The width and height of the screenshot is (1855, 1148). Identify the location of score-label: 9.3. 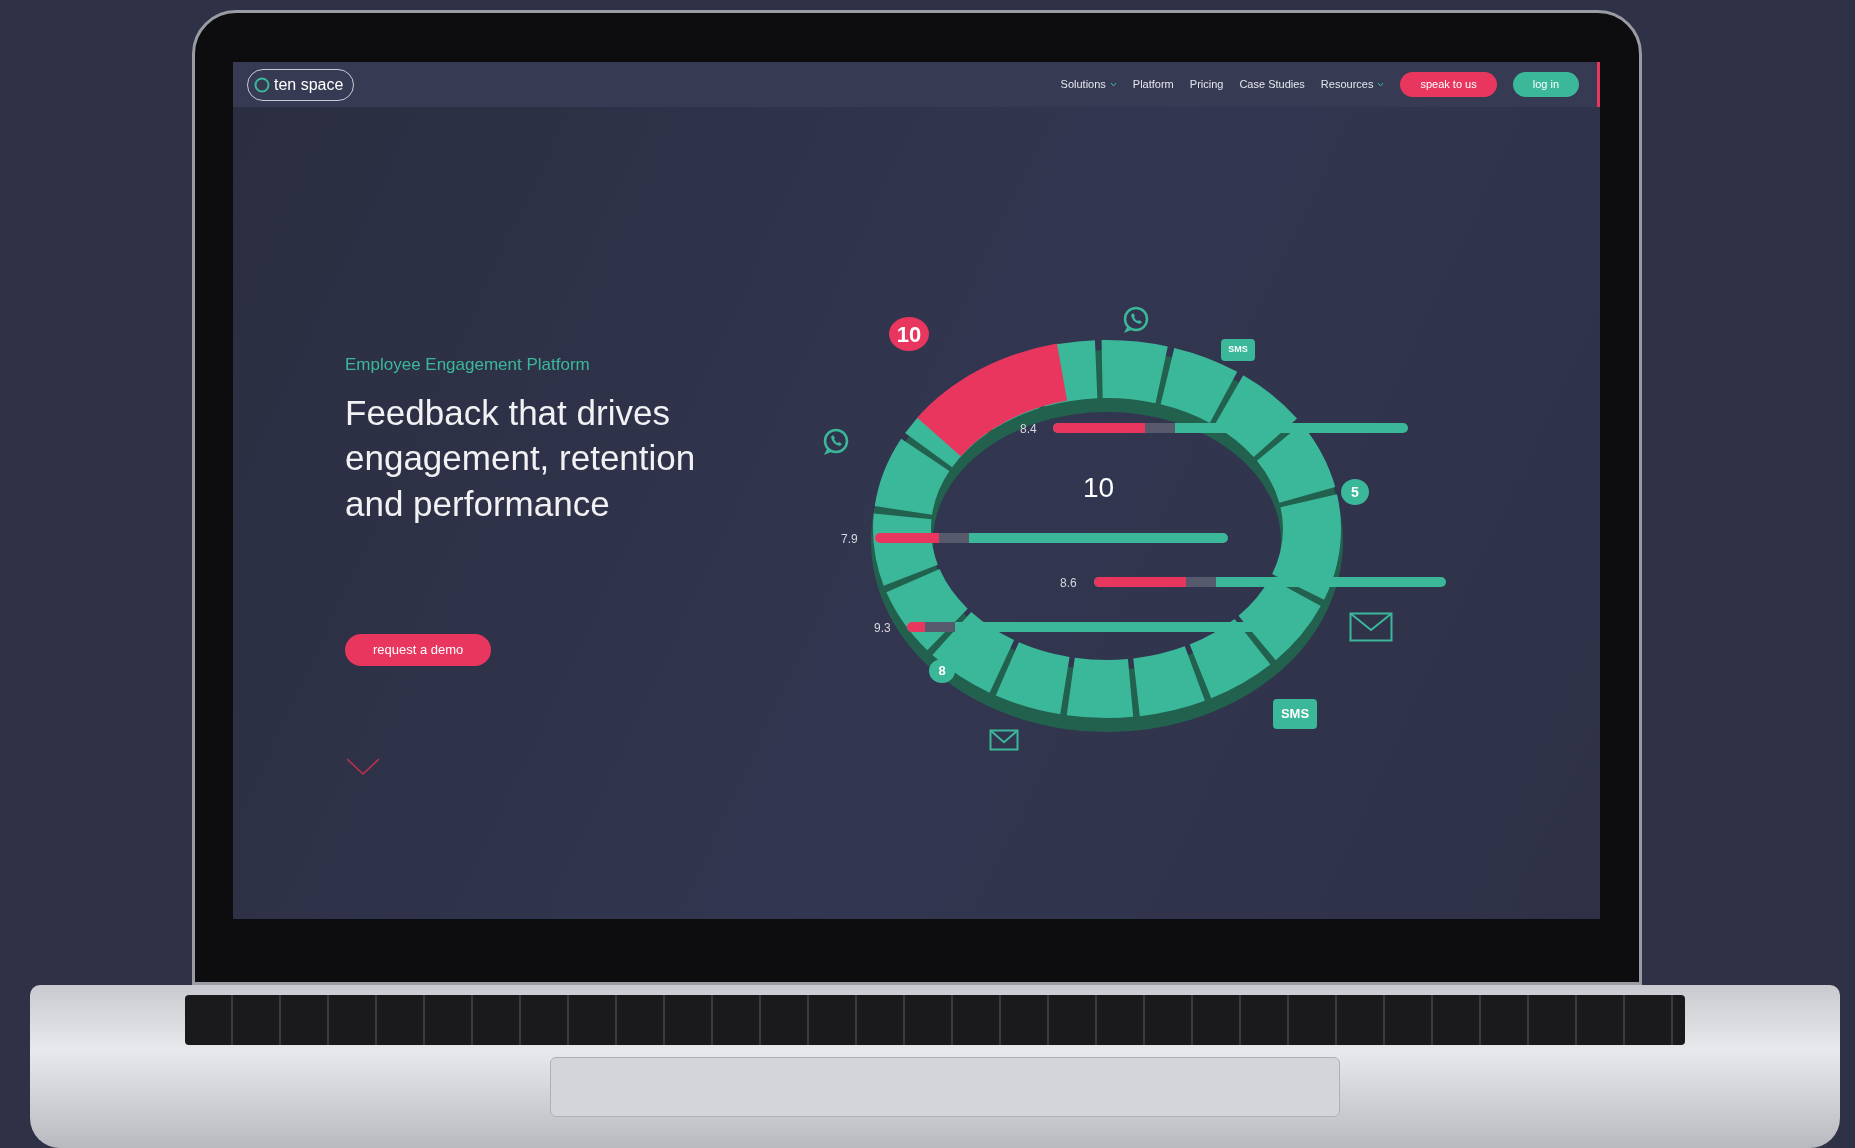
(882, 628).